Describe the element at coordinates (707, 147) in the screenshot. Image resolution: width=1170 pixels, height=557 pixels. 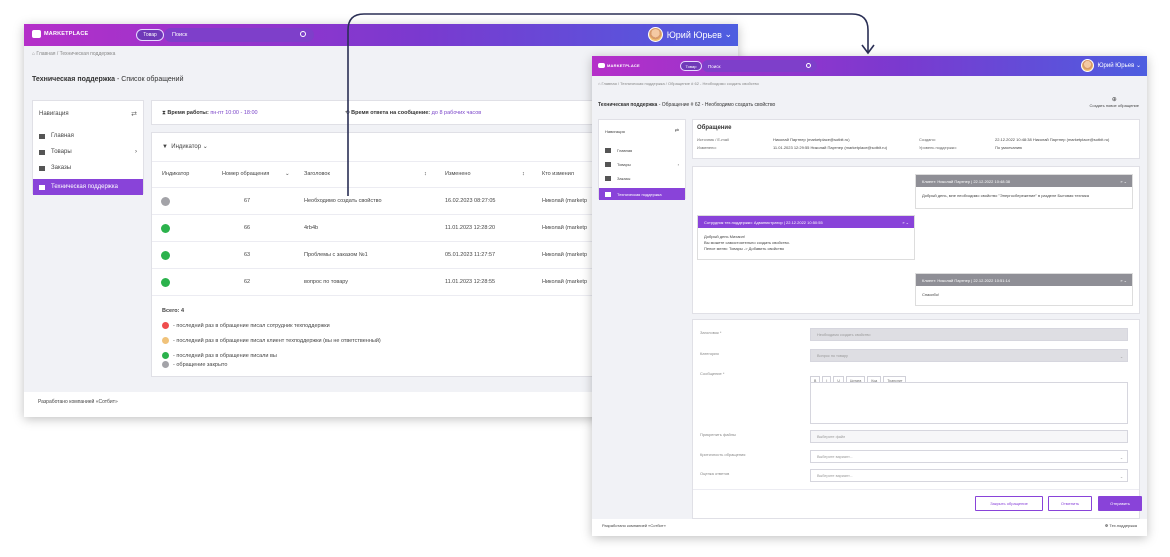
I see `modified-label: Изменено:` at that location.